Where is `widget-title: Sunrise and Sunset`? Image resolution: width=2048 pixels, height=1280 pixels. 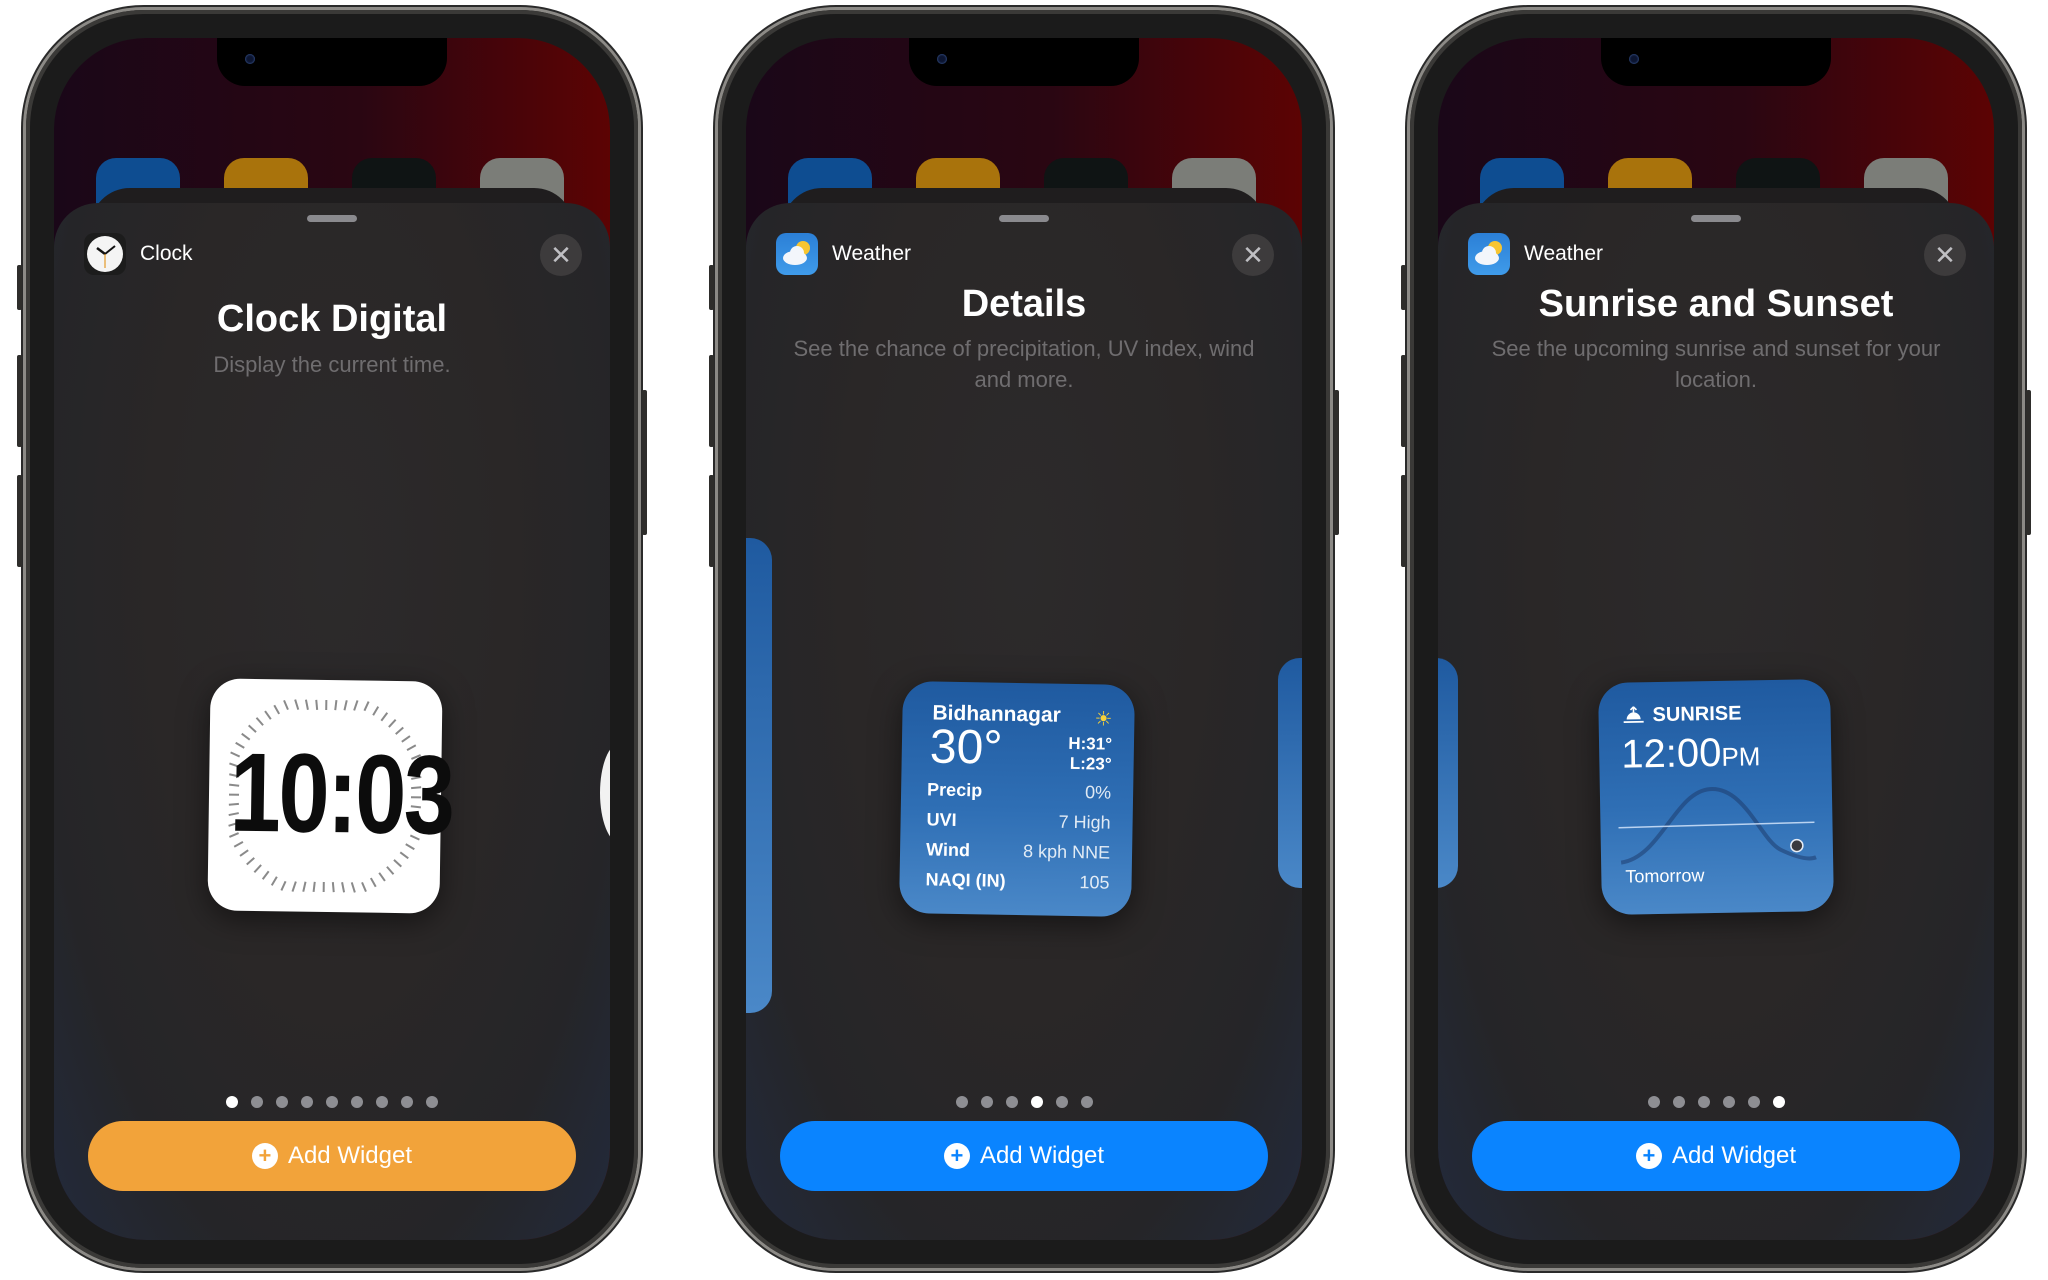
widget-title: Sunrise and Sunset is located at coordinates (1716, 304).